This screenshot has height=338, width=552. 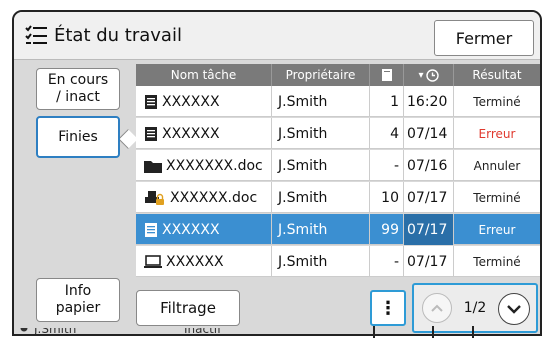 What do you see at coordinates (394, 133) in the screenshot?
I see `cell-copies-text: 4` at bounding box center [394, 133].